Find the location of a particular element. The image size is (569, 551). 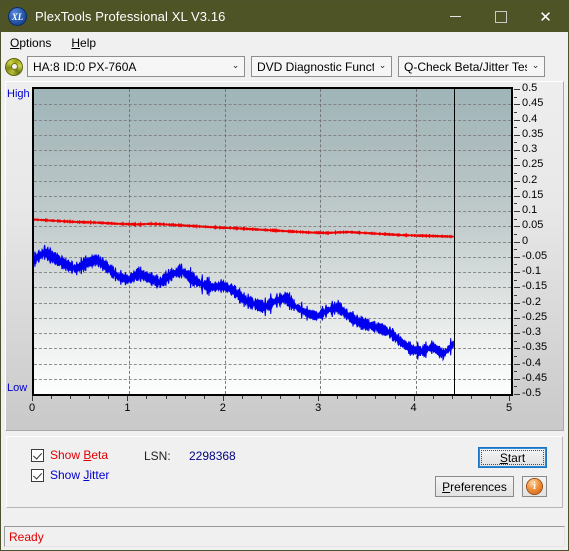

y-tick-label: 0 is located at coordinates (525, 240).